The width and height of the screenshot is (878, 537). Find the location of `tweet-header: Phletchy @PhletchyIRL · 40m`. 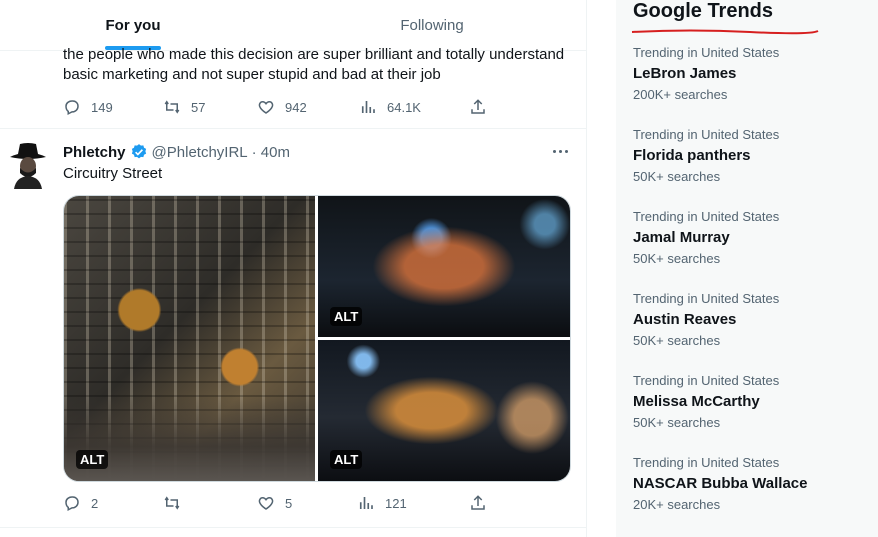

tweet-header: Phletchy @PhletchyIRL · 40m is located at coordinates (176, 152).